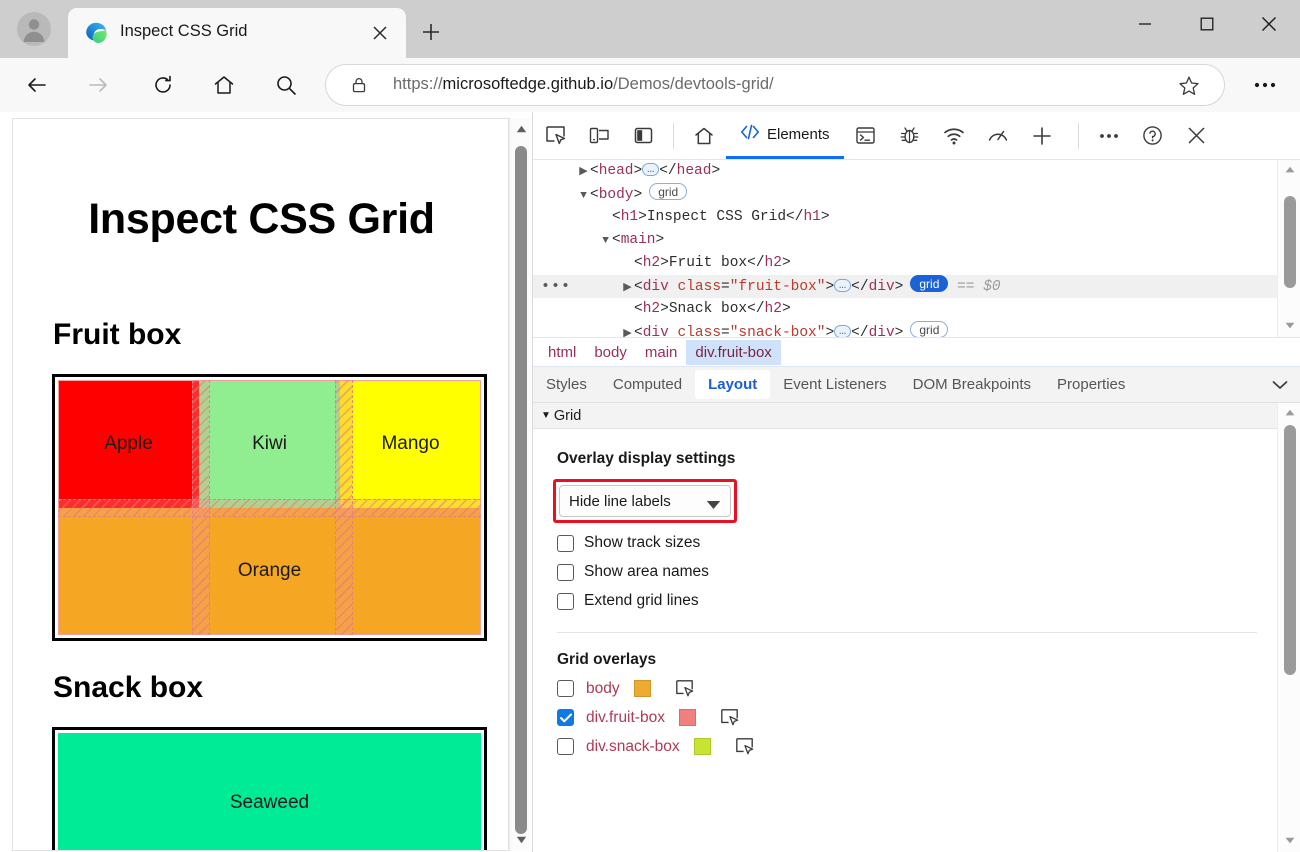 The height and width of the screenshot is (852, 1300). I want to click on close-window-button, so click(1269, 24).